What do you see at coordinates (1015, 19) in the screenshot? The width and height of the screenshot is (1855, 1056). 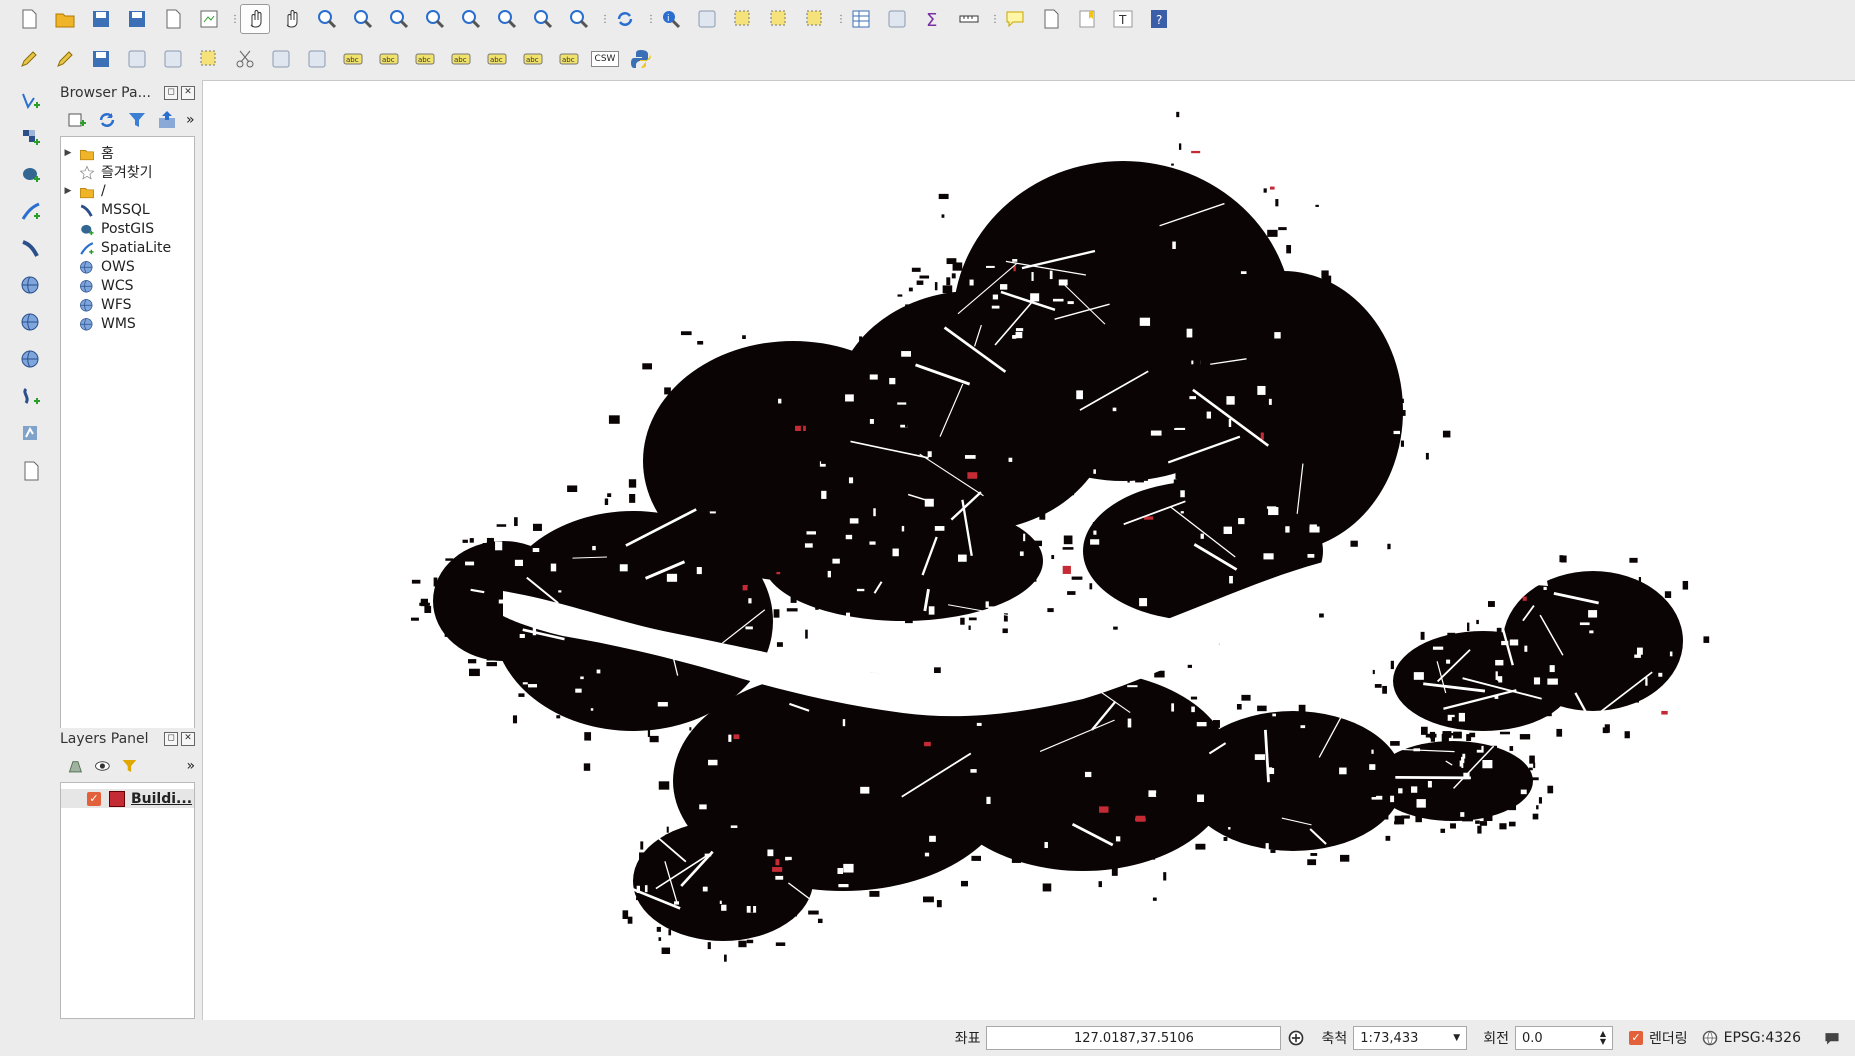 I see `map-tips-icon` at bounding box center [1015, 19].